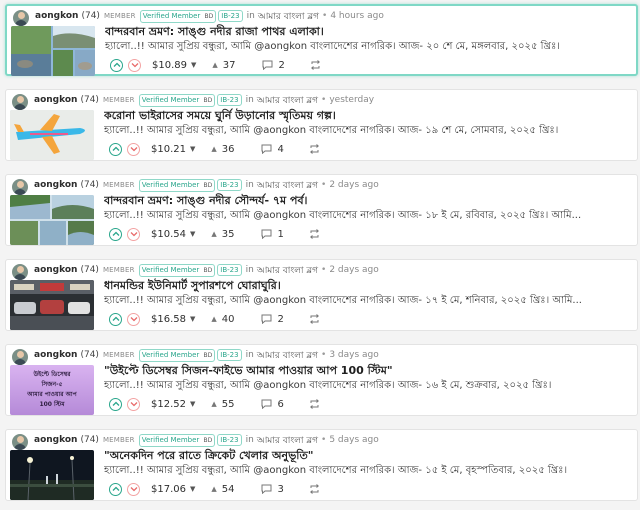 Image resolution: width=640 pixels, height=510 pixels. Describe the element at coordinates (228, 489) in the screenshot. I see `vote-count: 54` at that location.